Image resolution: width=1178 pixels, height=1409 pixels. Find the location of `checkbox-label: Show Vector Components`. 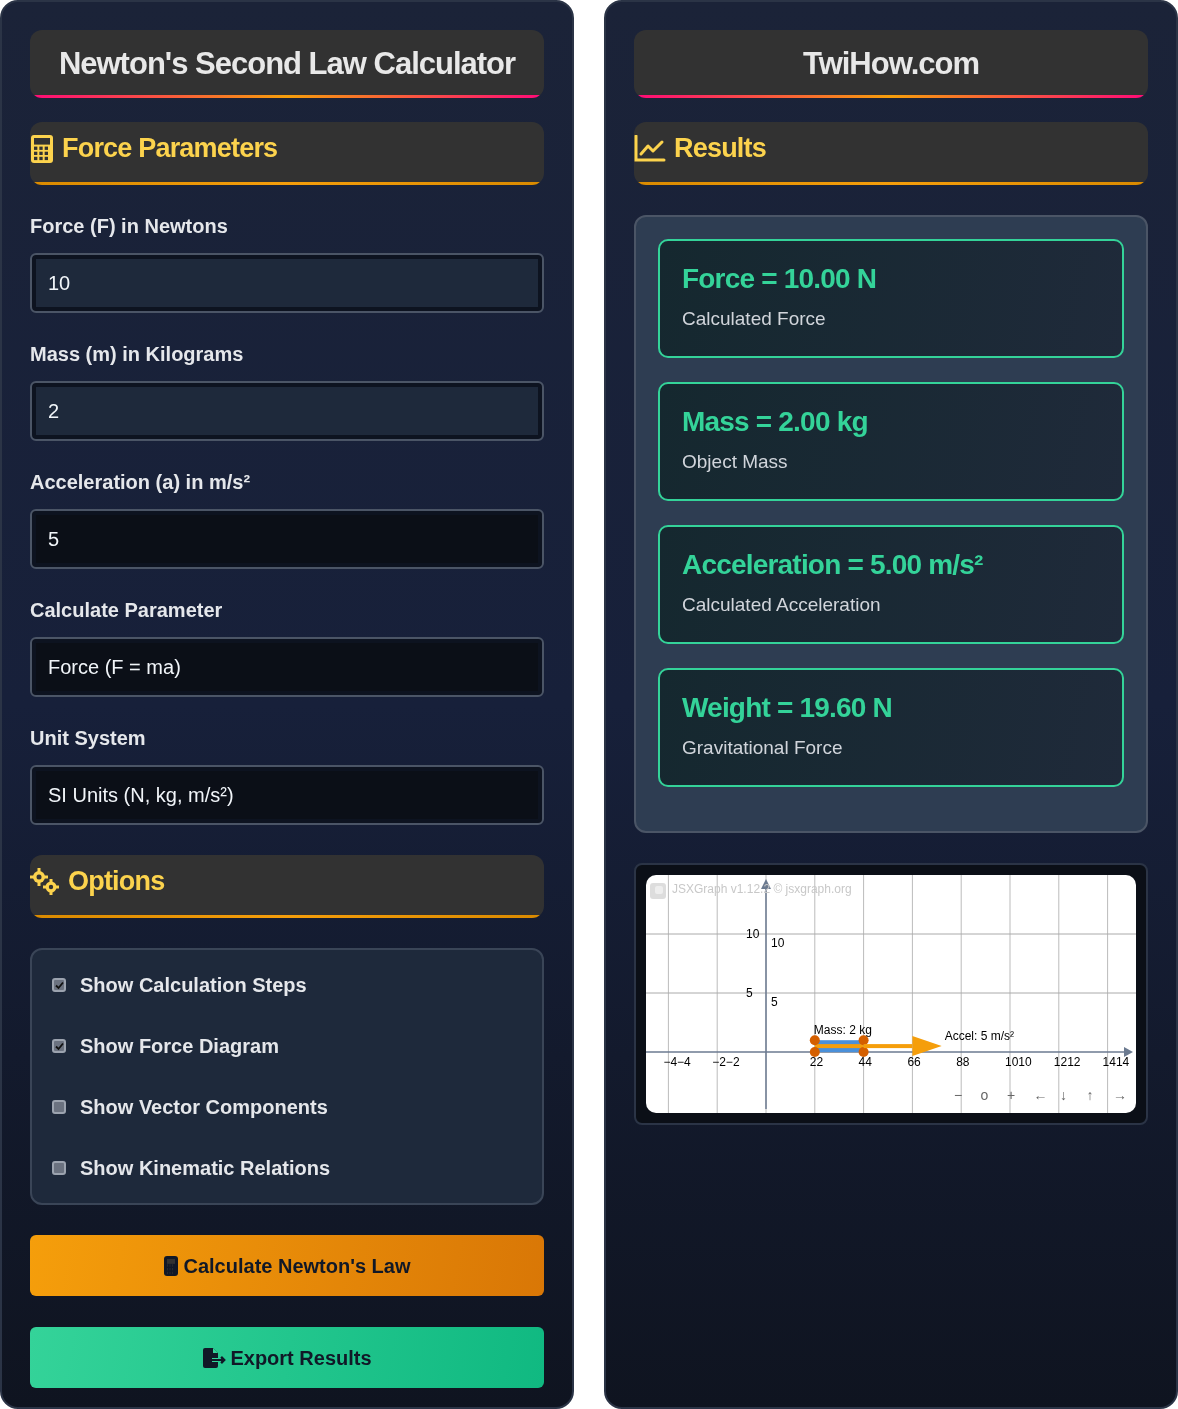

checkbox-label: Show Vector Components is located at coordinates (204, 1107).